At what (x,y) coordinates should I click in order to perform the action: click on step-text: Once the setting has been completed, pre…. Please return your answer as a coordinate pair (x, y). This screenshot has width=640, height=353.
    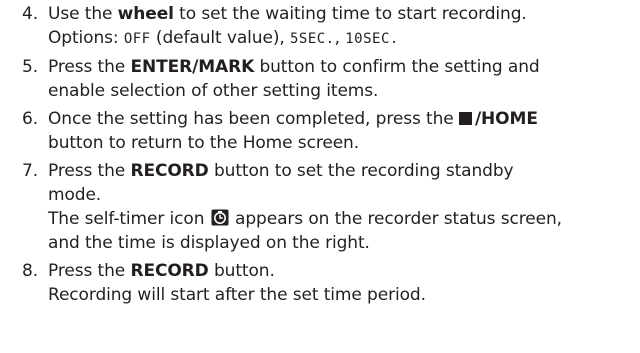
    Looking at the image, I should click on (253, 119).